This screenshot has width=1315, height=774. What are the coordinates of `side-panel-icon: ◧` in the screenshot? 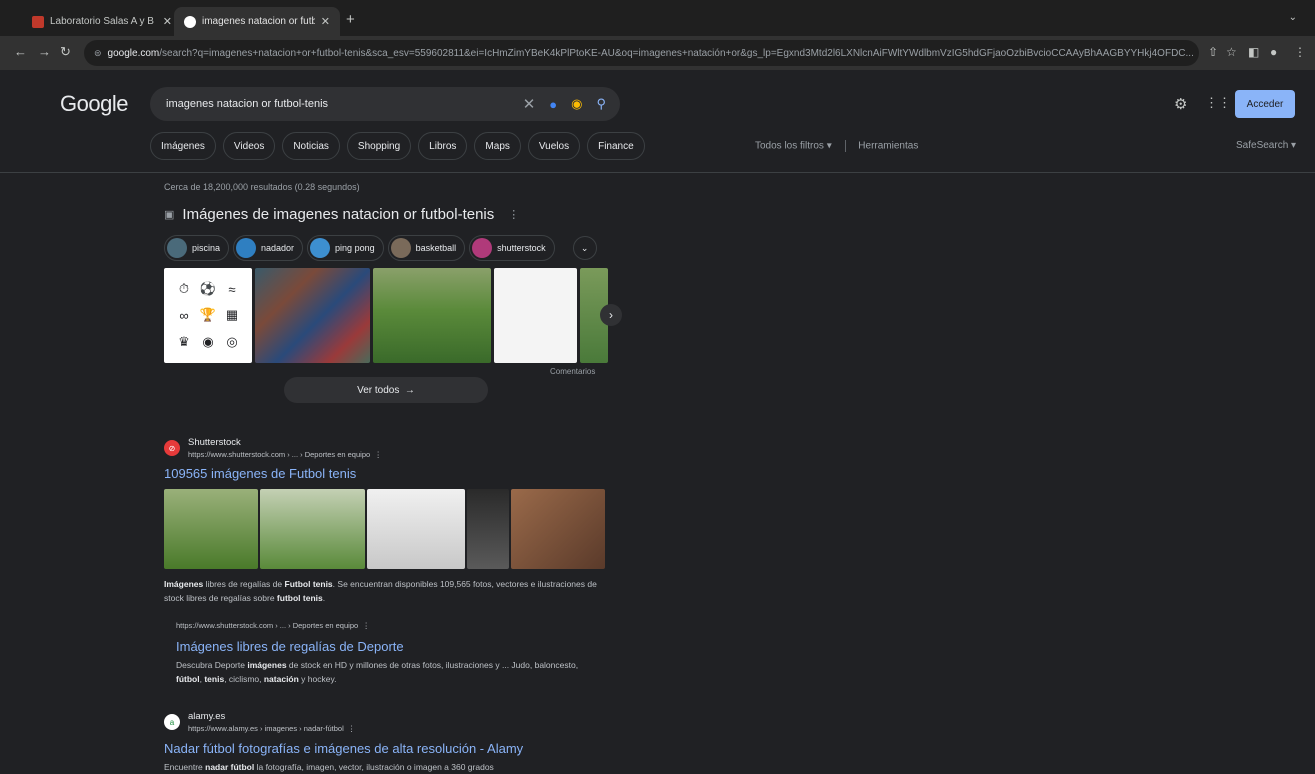 It's located at (1253, 52).